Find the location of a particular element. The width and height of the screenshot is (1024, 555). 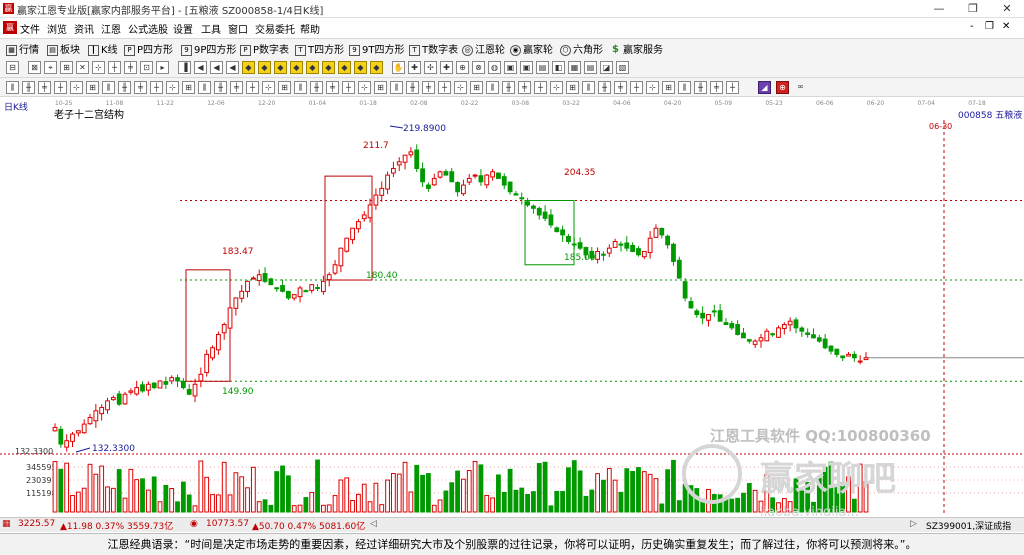

indicator-button-31: ╫ is located at coordinates (508, 87).